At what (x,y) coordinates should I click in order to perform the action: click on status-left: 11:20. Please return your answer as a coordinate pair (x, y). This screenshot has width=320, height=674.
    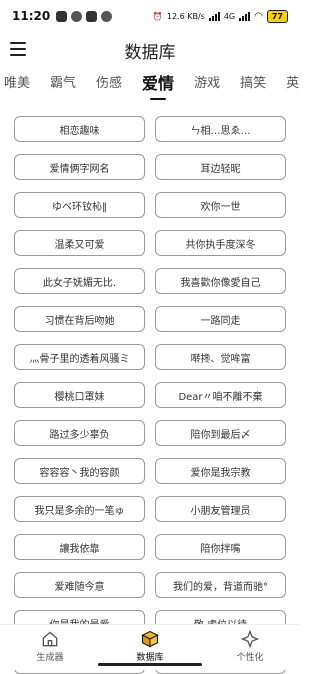
    Looking at the image, I should click on (62, 16).